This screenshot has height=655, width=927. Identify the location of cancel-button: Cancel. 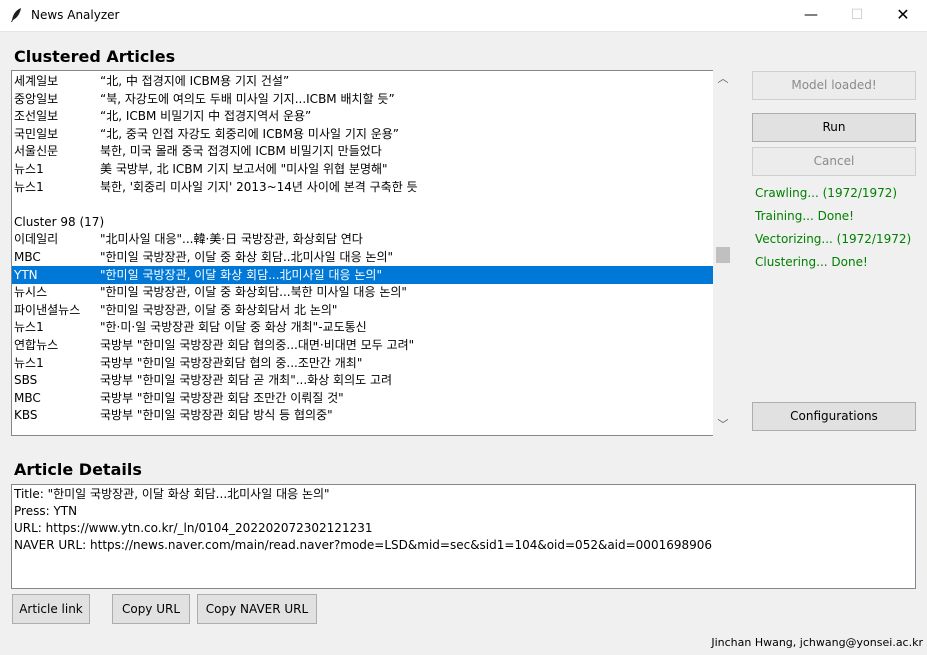
(834, 161).